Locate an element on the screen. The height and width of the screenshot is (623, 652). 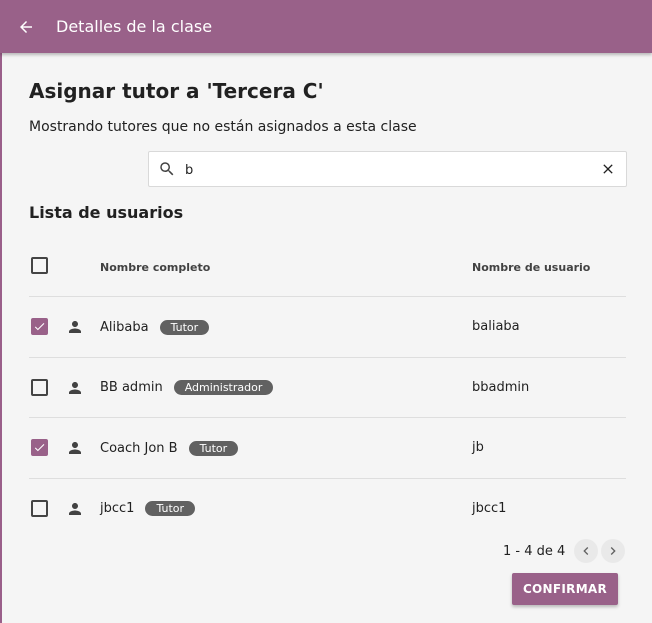
user-full-name: Alibaba is located at coordinates (124, 327).